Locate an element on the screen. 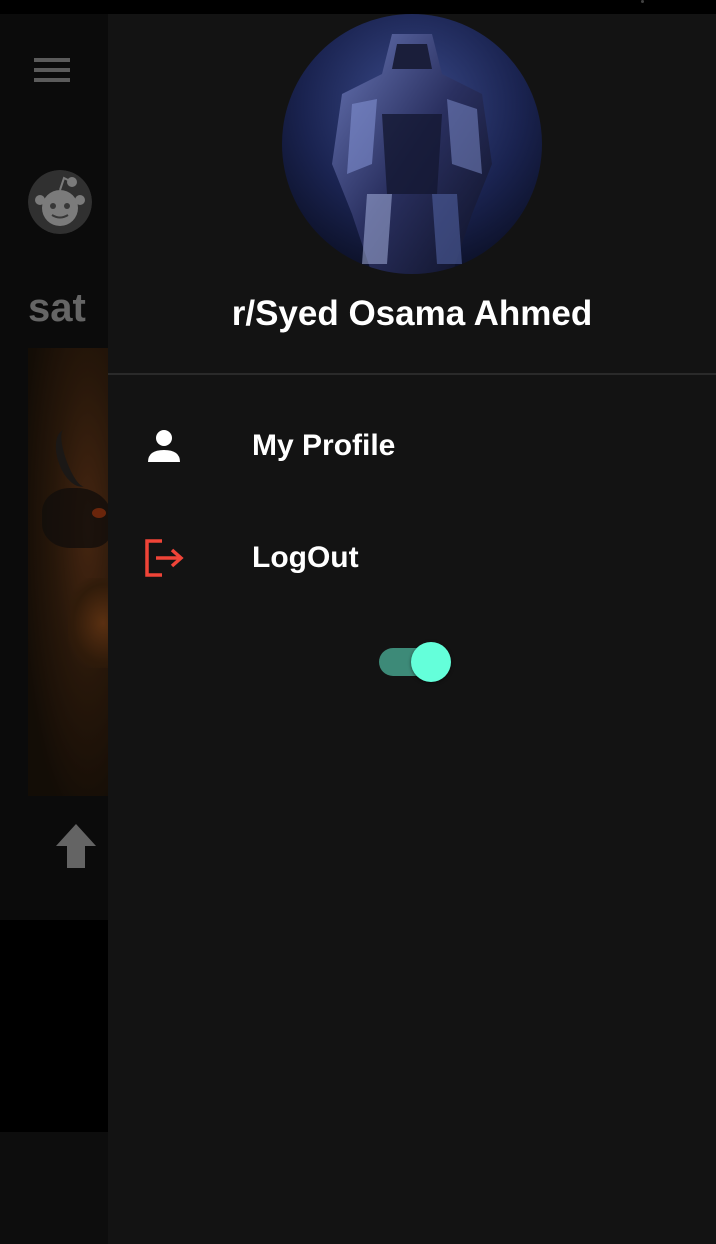  menu-item-label: LogOut is located at coordinates (305, 557).